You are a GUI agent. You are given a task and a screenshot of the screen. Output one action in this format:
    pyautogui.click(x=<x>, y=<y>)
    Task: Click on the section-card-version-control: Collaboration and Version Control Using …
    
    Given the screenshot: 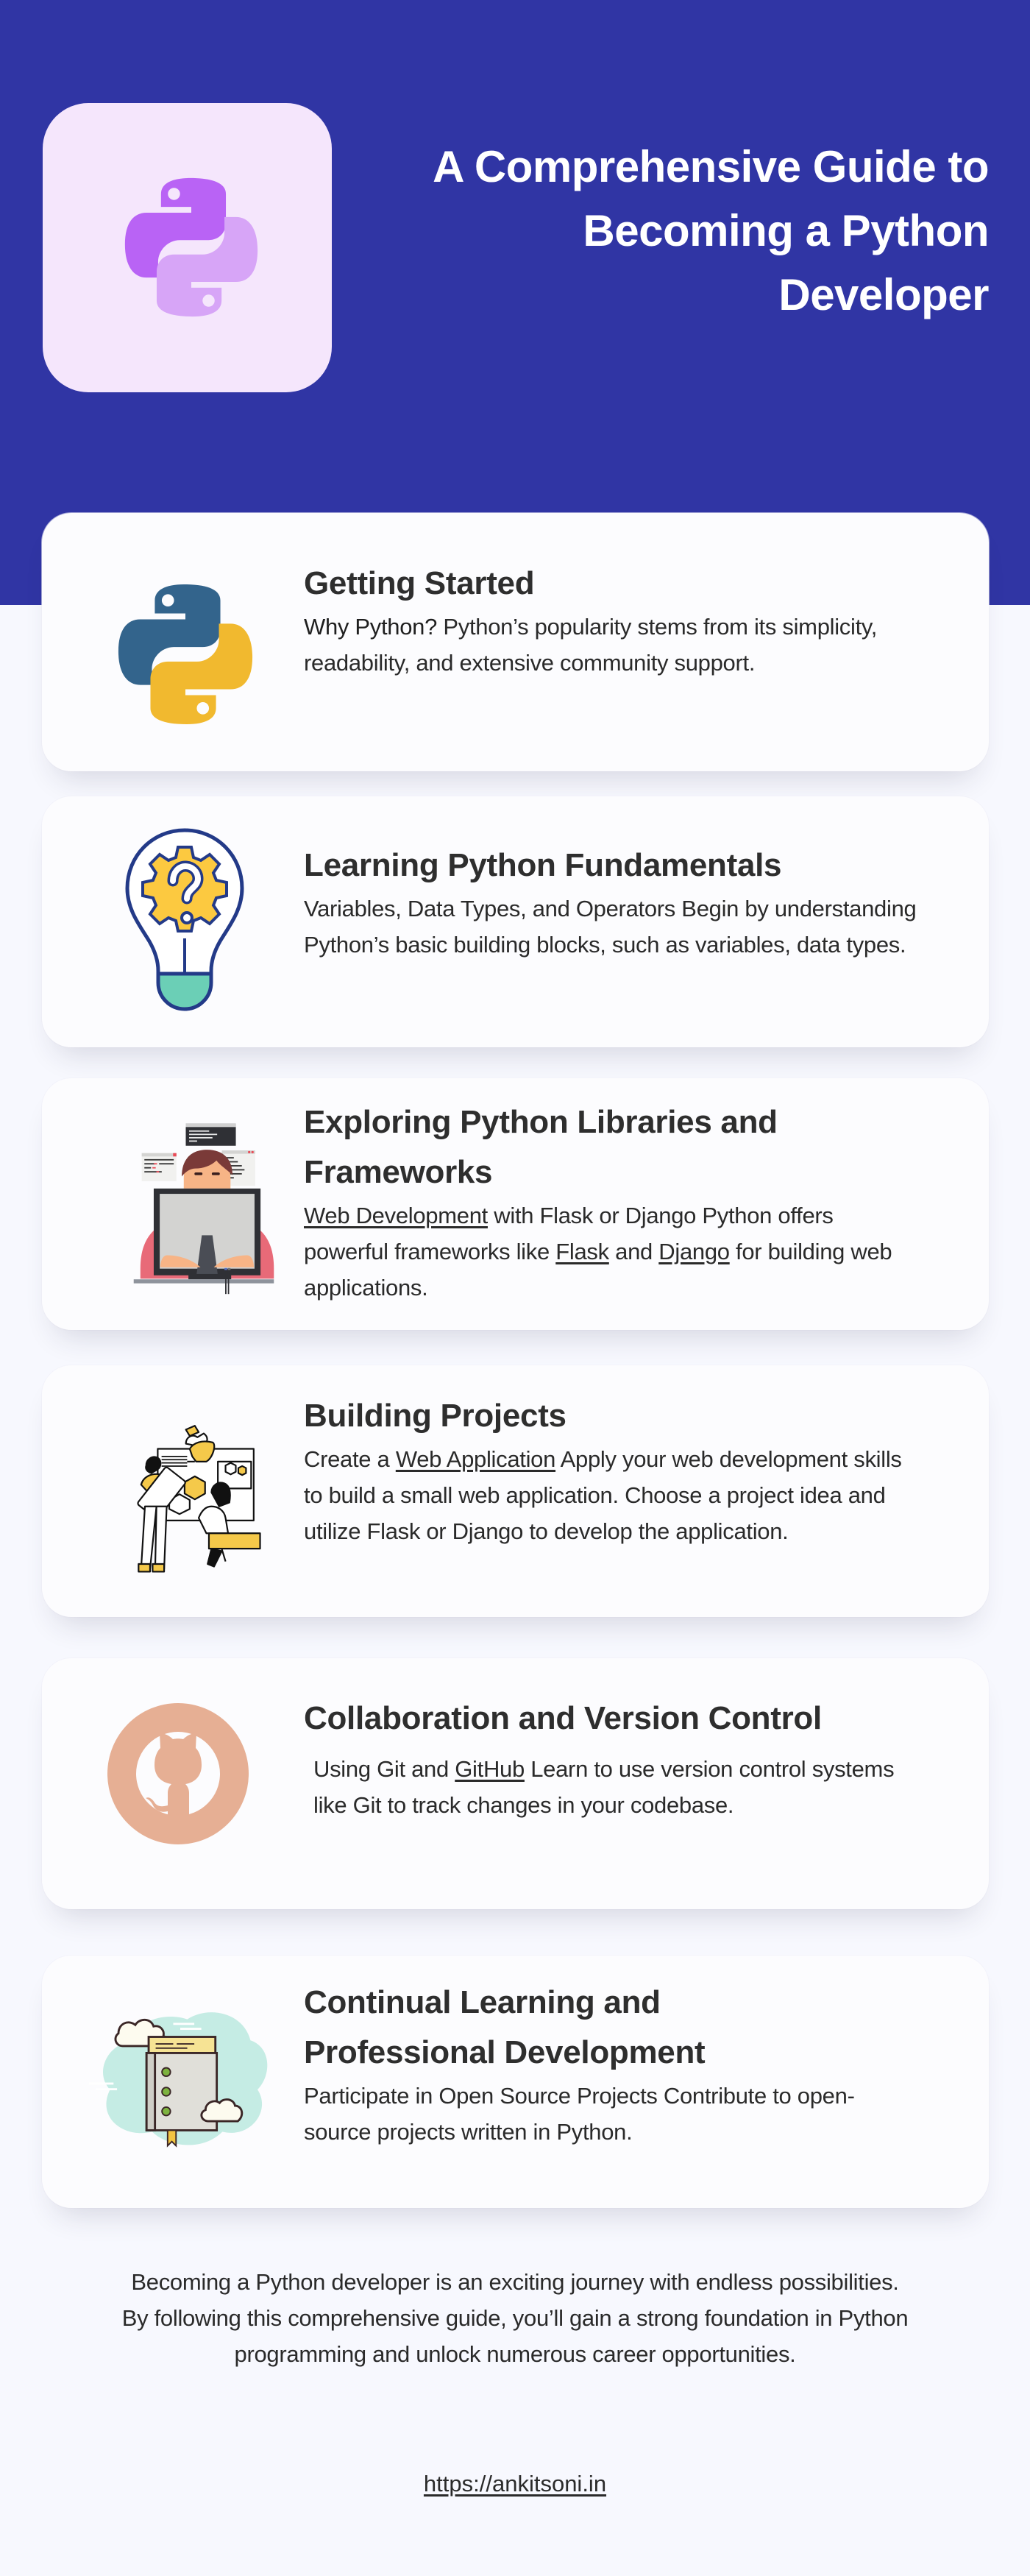 What is the action you would take?
    pyautogui.click(x=515, y=1783)
    